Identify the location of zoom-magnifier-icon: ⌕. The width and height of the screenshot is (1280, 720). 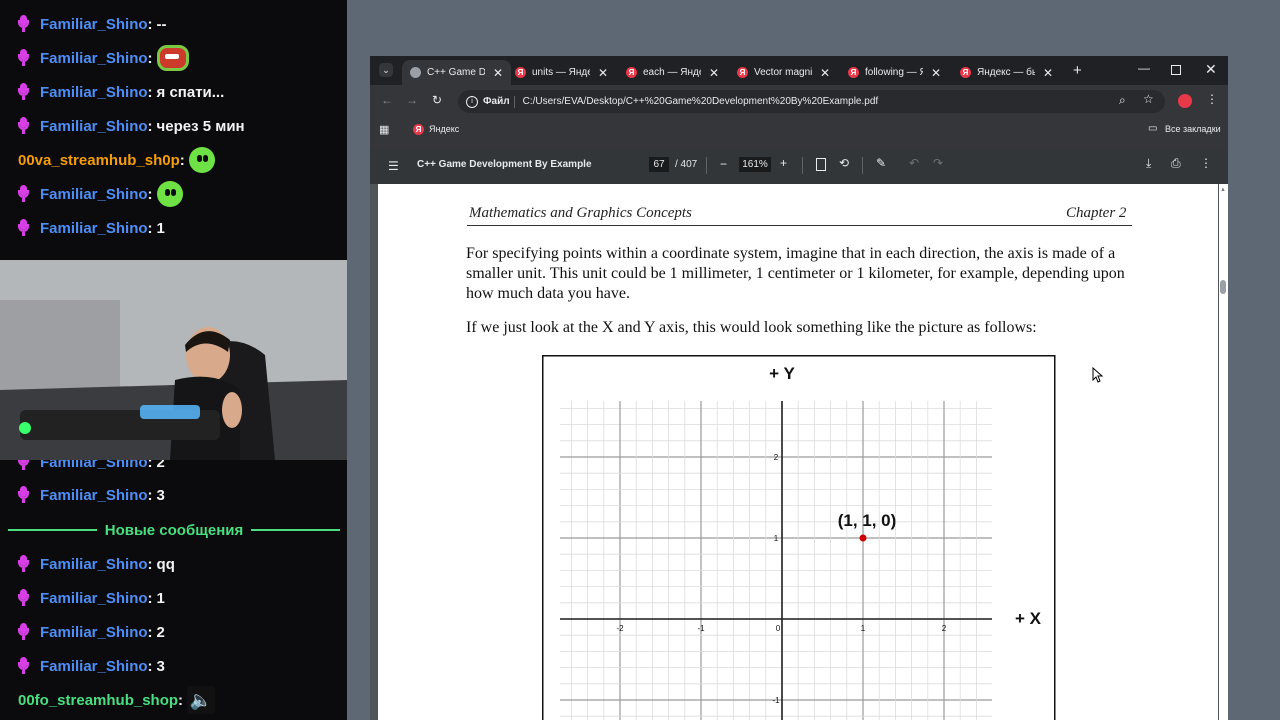
(1122, 100).